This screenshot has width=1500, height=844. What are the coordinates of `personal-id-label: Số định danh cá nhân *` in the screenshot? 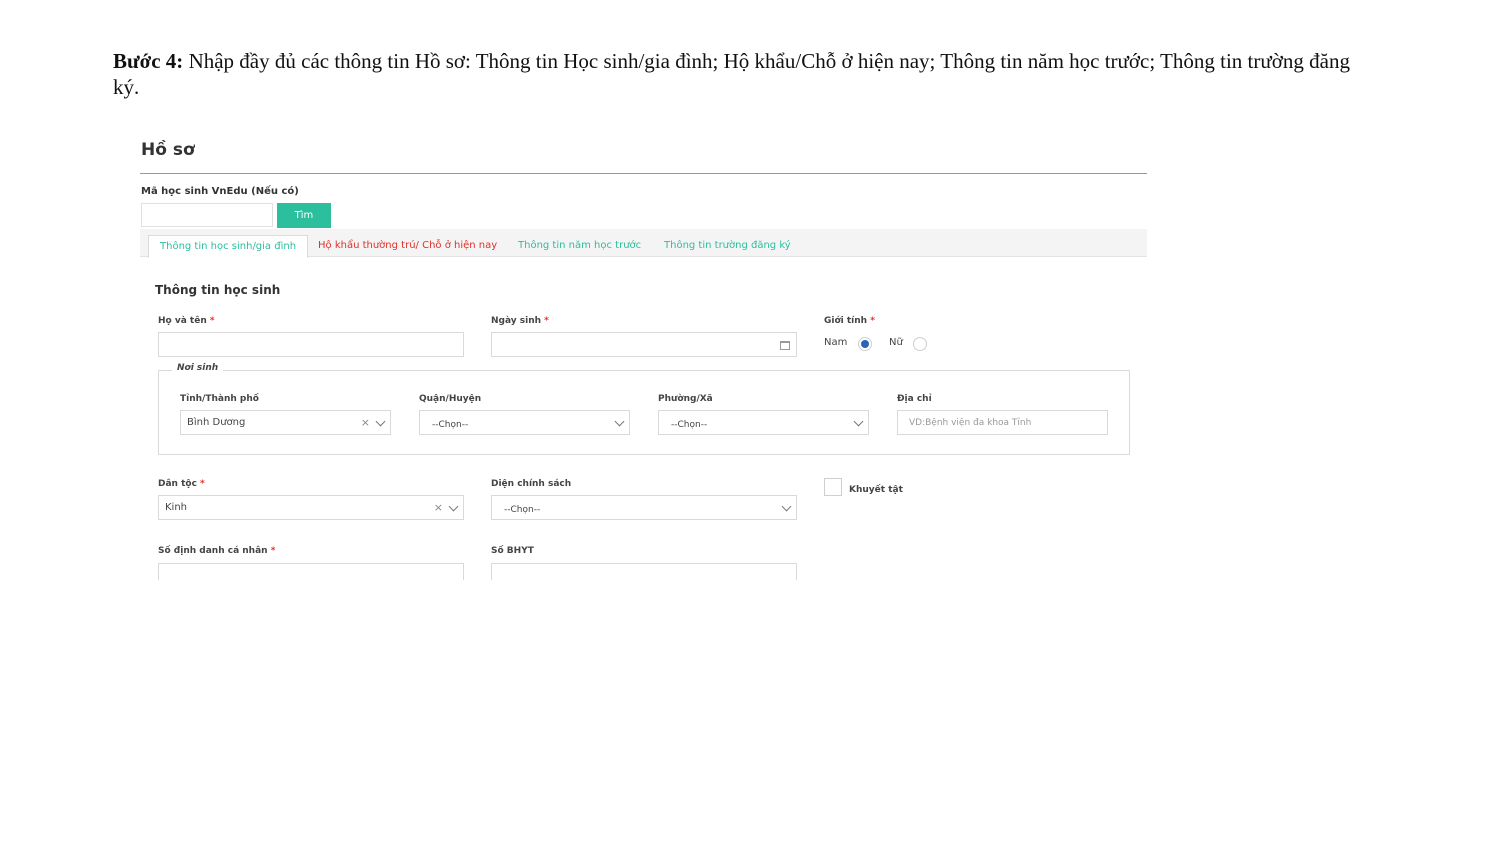 It's located at (217, 551).